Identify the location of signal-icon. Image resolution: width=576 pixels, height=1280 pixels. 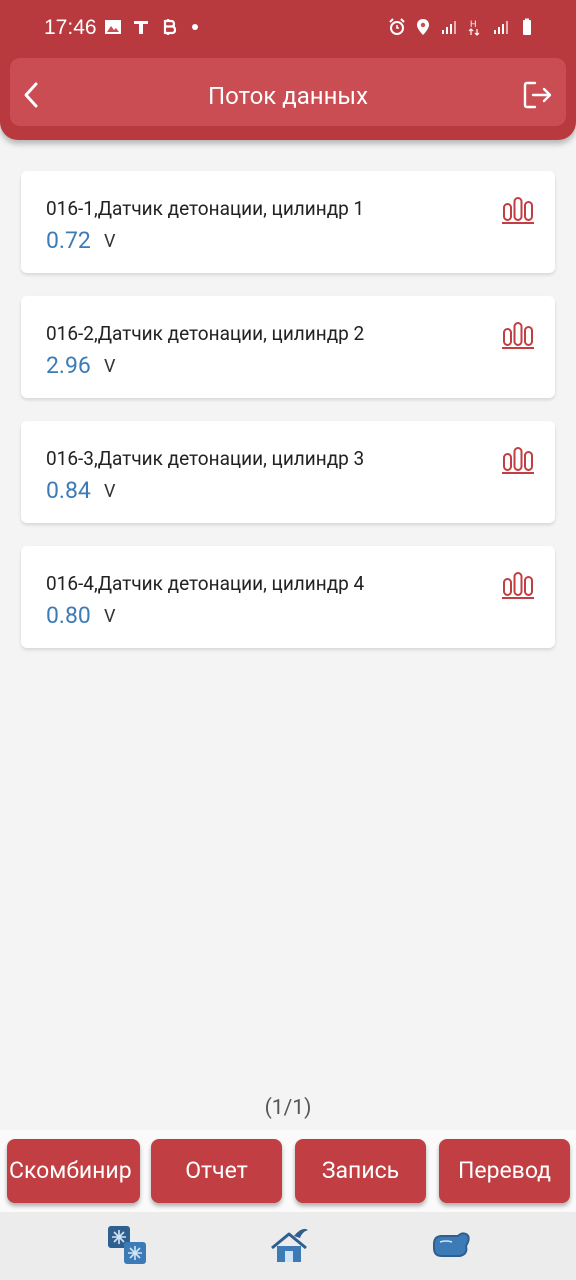
(449, 27).